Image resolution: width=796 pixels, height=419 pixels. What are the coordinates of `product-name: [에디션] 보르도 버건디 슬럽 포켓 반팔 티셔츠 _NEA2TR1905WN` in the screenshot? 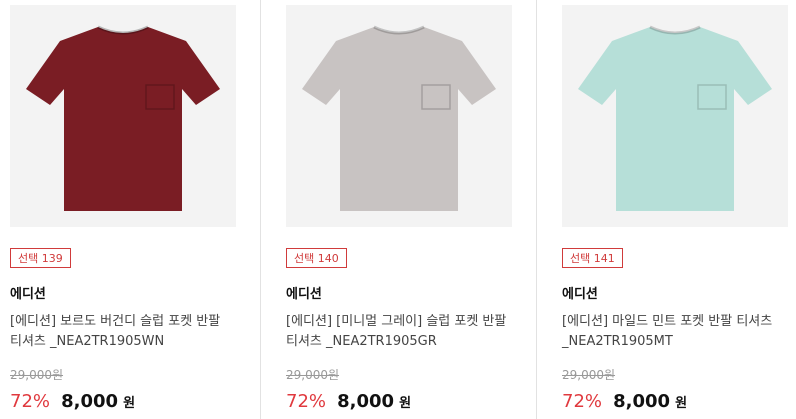 It's located at (121, 332).